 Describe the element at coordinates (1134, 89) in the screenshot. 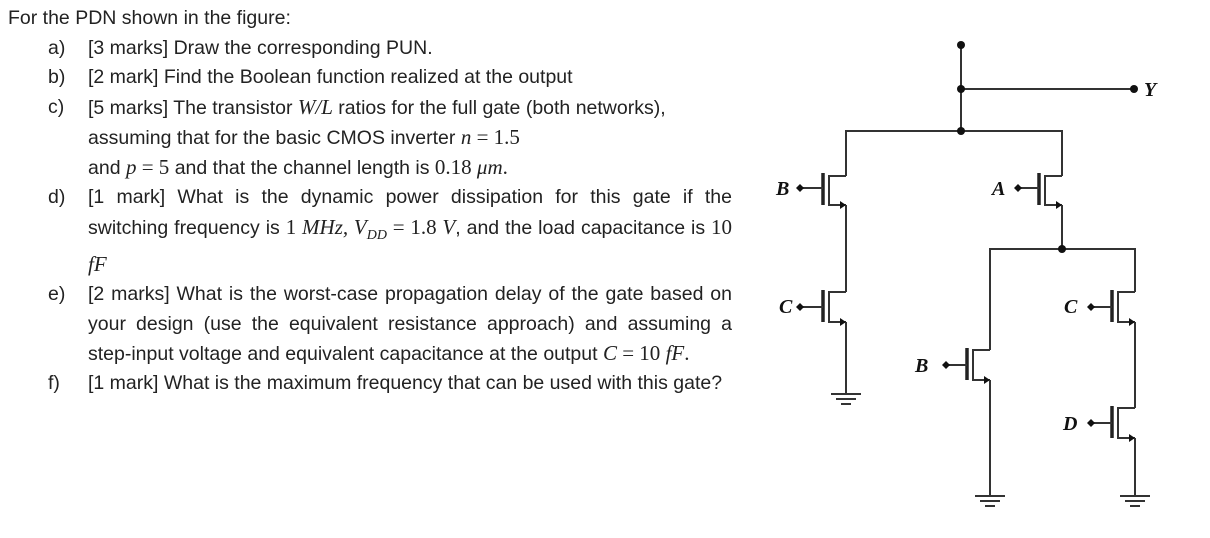

I see `output-terminal-node` at that location.